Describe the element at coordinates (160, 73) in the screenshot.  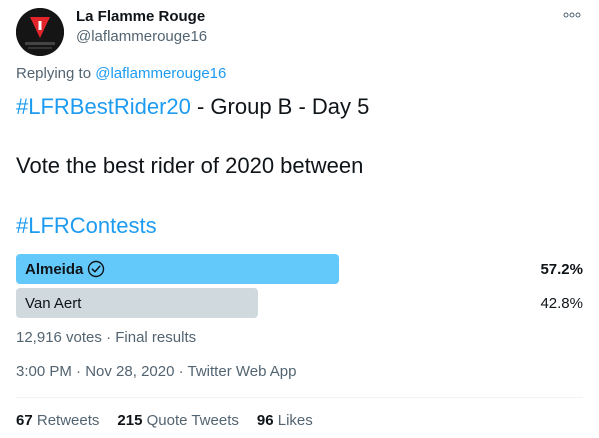
I see `replying-to-mention: @laflammerouge16` at that location.